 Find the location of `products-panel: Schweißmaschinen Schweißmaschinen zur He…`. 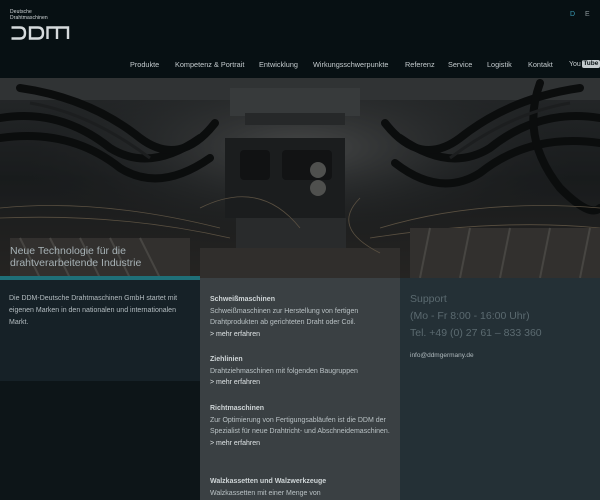

products-panel: Schweißmaschinen Schweißmaschinen zur He… is located at coordinates (300, 389).